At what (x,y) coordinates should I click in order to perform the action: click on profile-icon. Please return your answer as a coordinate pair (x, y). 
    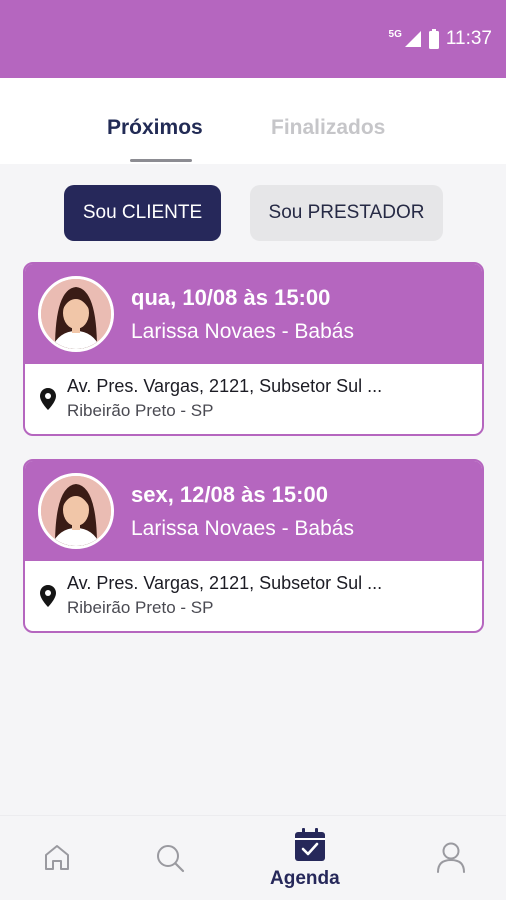
    Looking at the image, I should click on (451, 857).